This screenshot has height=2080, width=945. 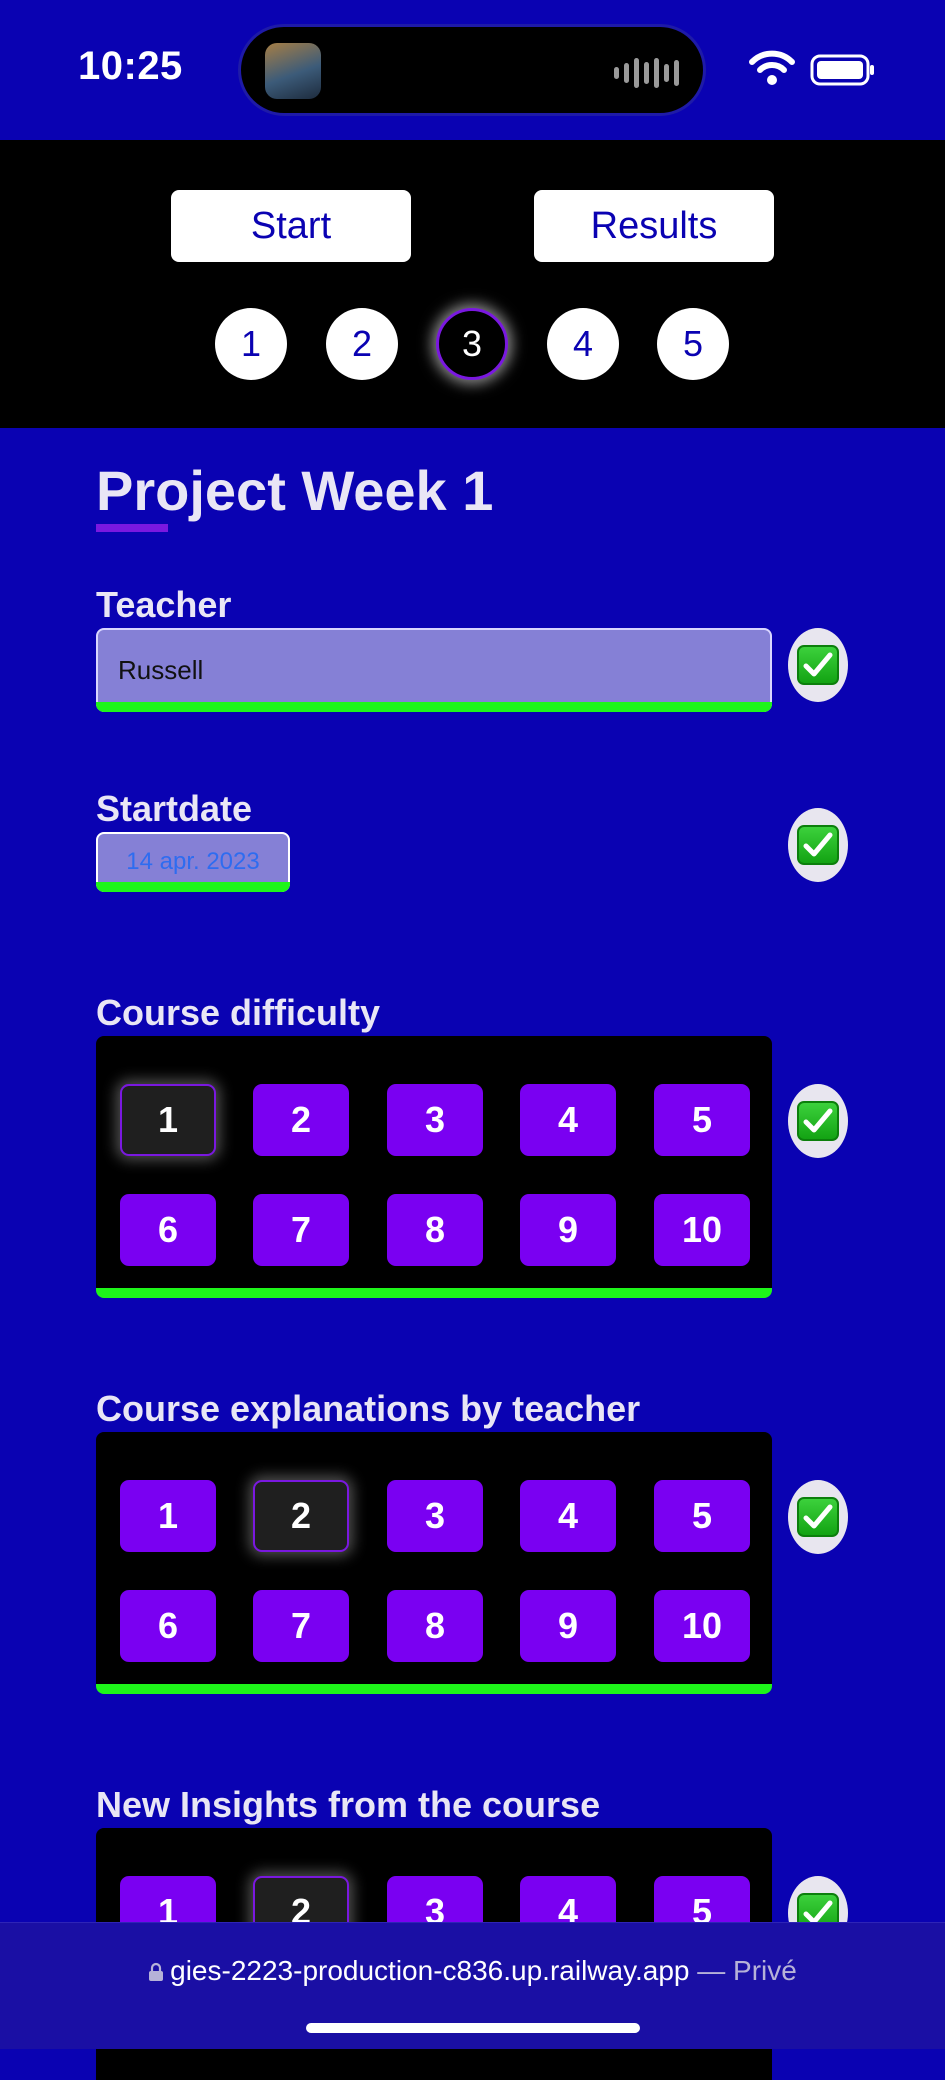 I want to click on top-navigation: Start Results 1 2 3 4 5, so click(x=472, y=284).